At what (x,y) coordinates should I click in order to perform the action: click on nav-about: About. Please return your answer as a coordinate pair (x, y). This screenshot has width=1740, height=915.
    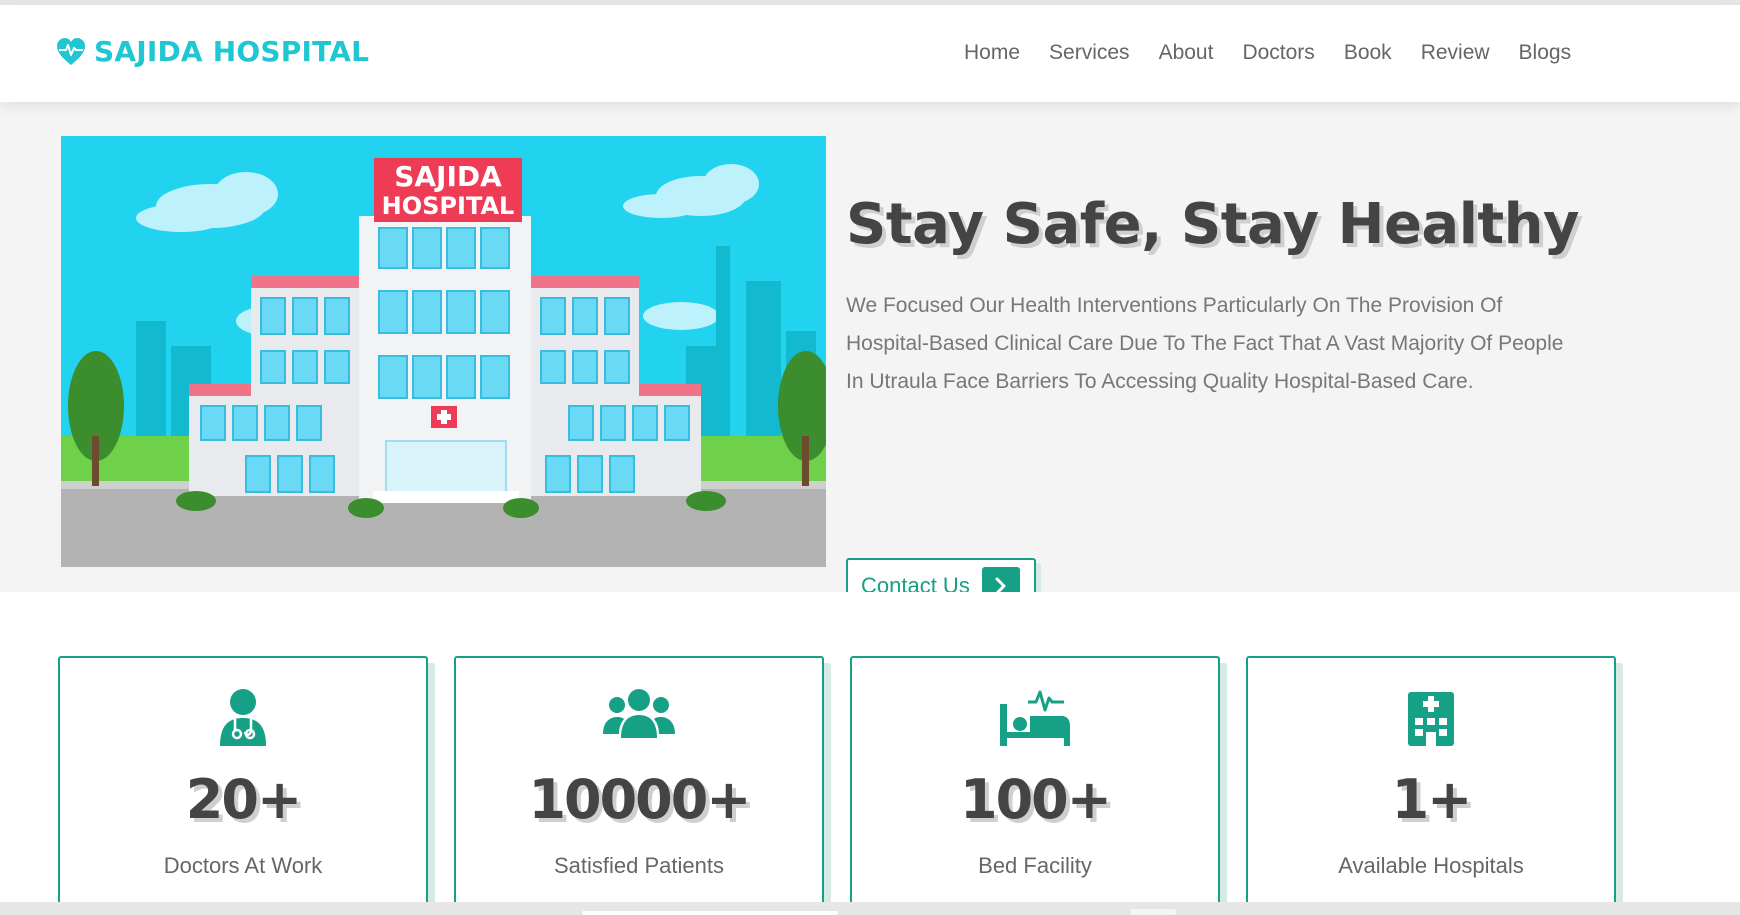
    Looking at the image, I should click on (1186, 53).